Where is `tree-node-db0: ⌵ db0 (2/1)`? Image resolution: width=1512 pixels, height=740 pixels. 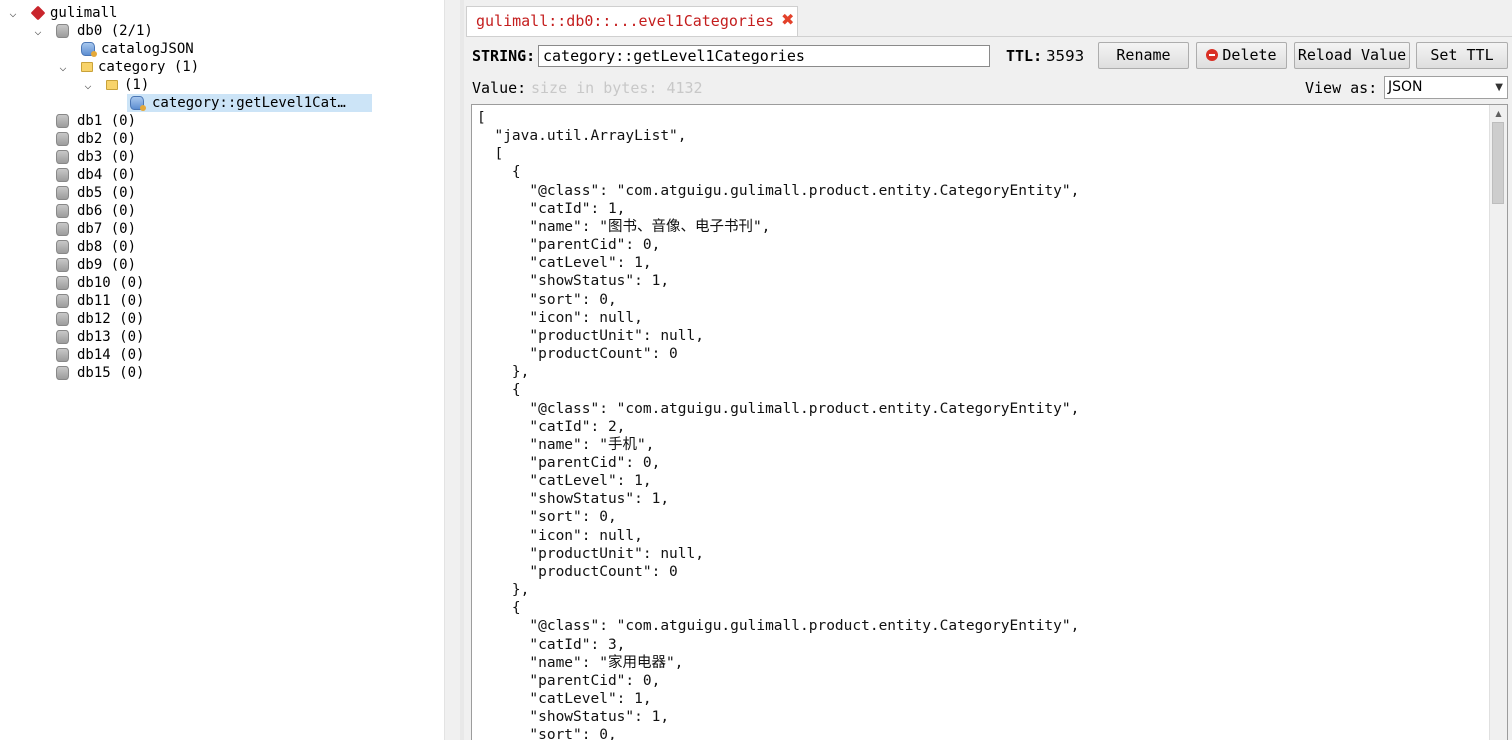
tree-node-db0: ⌵ db0 (2/1) is located at coordinates (150, 31).